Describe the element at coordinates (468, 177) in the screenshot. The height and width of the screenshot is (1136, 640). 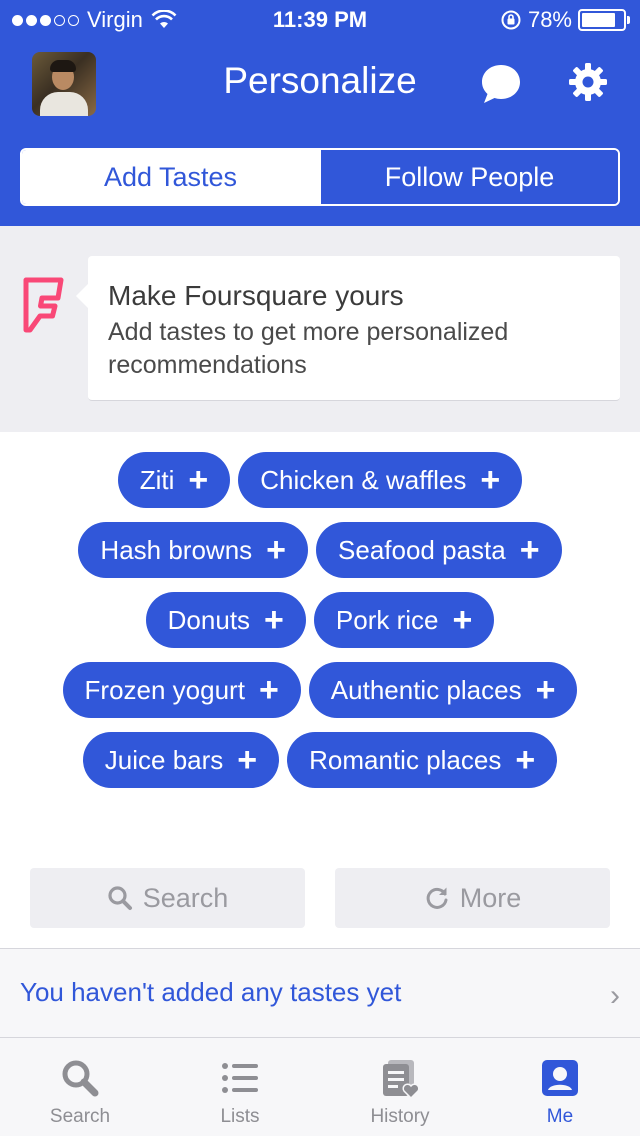
I see `tab-follow-people: Follow People` at that location.